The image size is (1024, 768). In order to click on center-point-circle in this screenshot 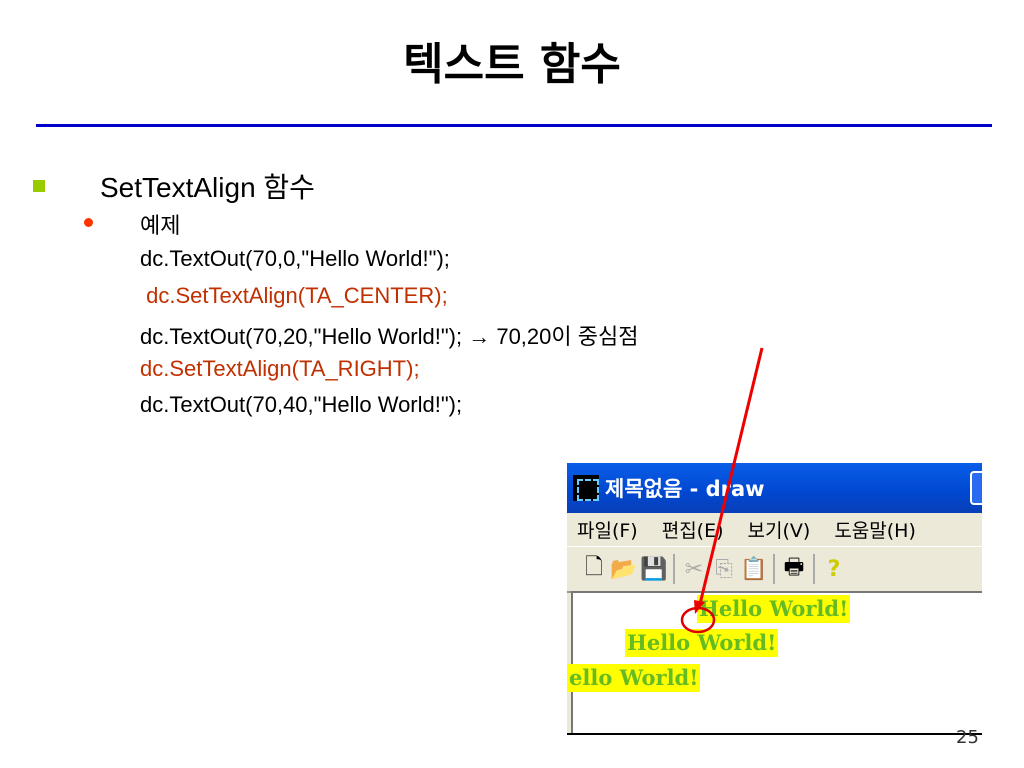, I will do `click(698, 620)`.